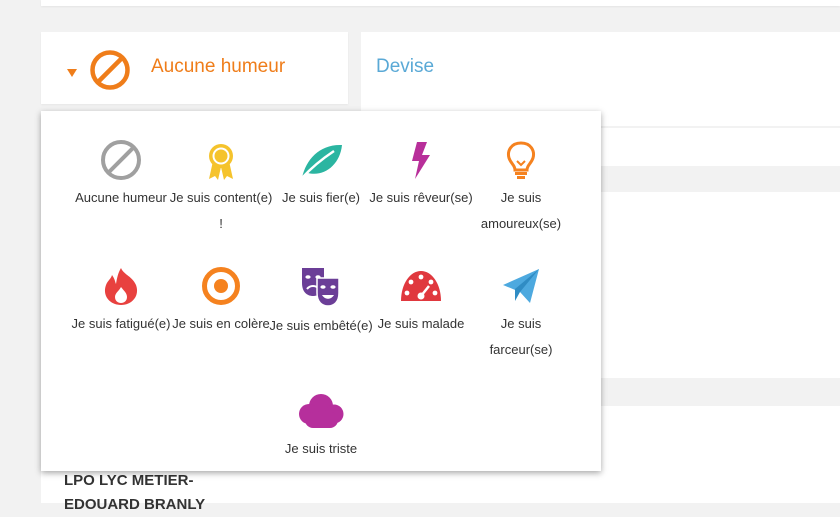 Image resolution: width=840 pixels, height=517 pixels. What do you see at coordinates (440, 3) in the screenshot?
I see `top-card` at bounding box center [440, 3].